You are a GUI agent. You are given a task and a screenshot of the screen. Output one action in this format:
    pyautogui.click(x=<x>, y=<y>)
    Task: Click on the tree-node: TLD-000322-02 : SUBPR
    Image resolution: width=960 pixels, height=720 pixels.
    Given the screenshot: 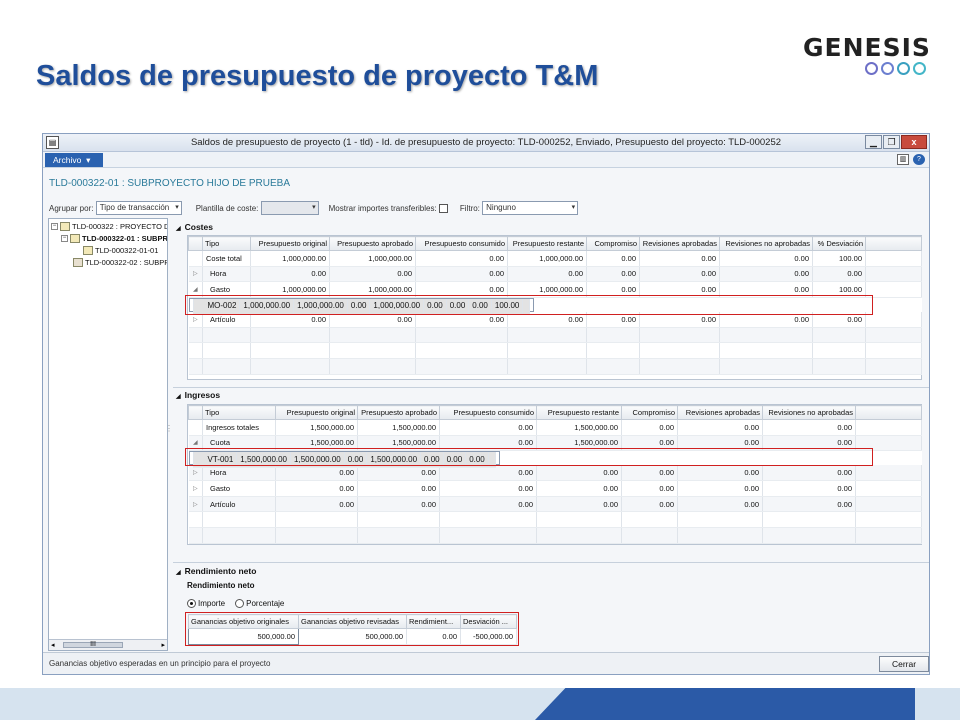 What is the action you would take?
    pyautogui.click(x=120, y=262)
    